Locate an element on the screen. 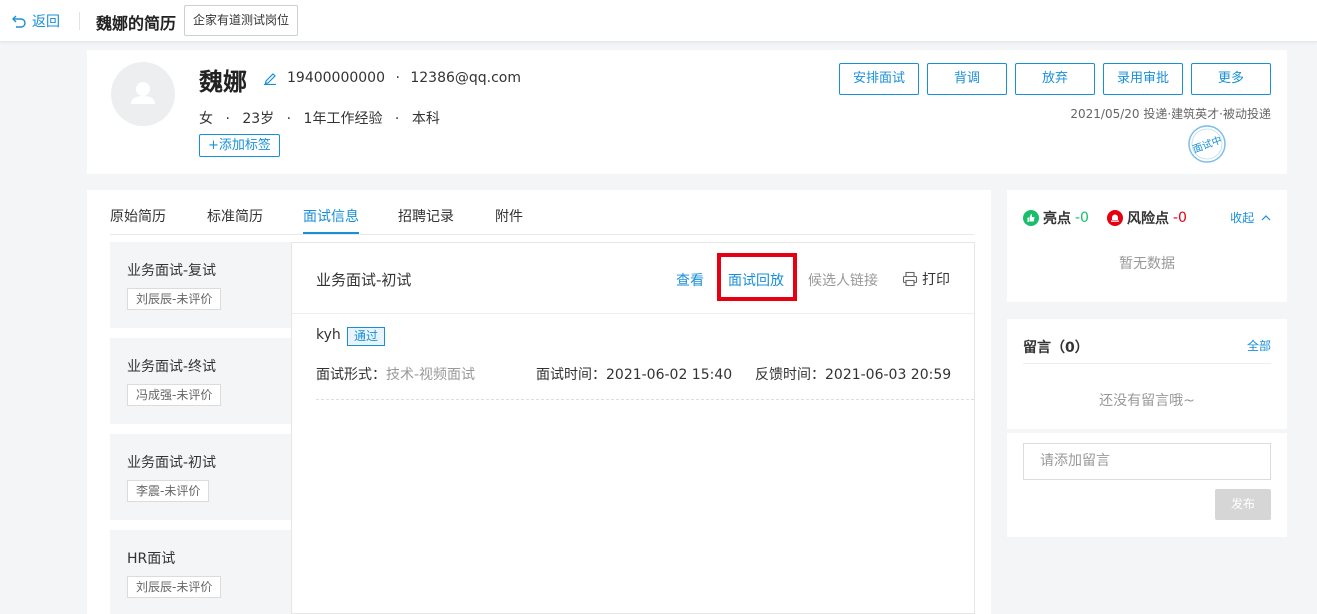 The height and width of the screenshot is (614, 1317). email: 12386@qq.com is located at coordinates (466, 78).